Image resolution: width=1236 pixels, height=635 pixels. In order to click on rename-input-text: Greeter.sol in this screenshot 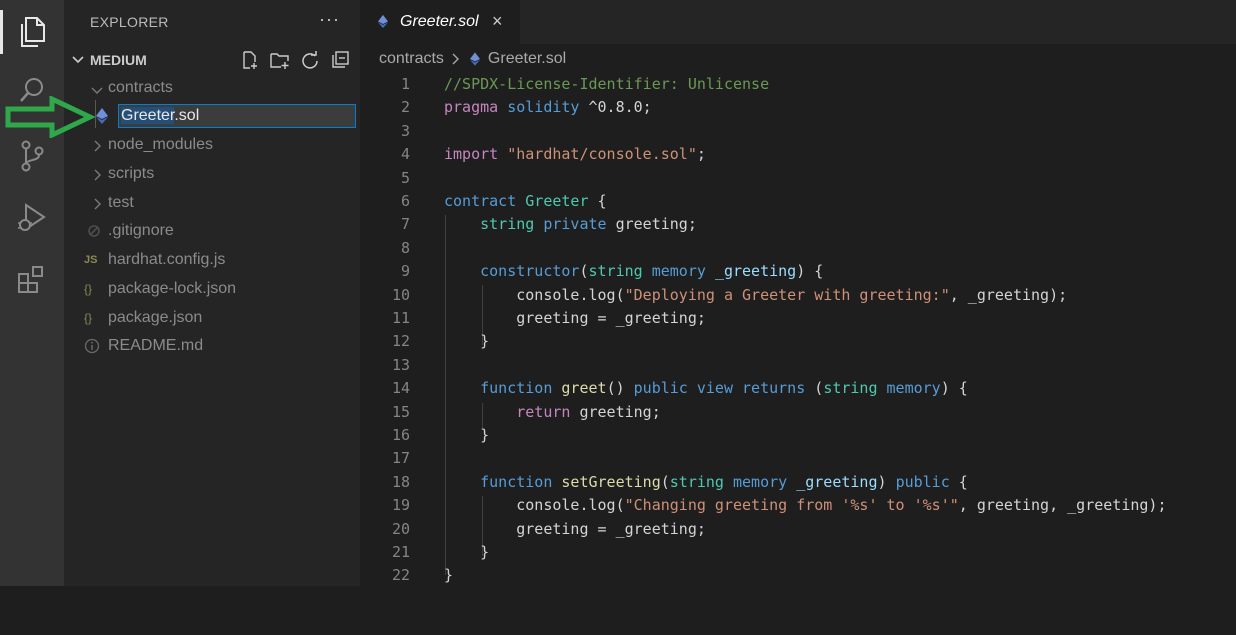, I will do `click(160, 116)`.